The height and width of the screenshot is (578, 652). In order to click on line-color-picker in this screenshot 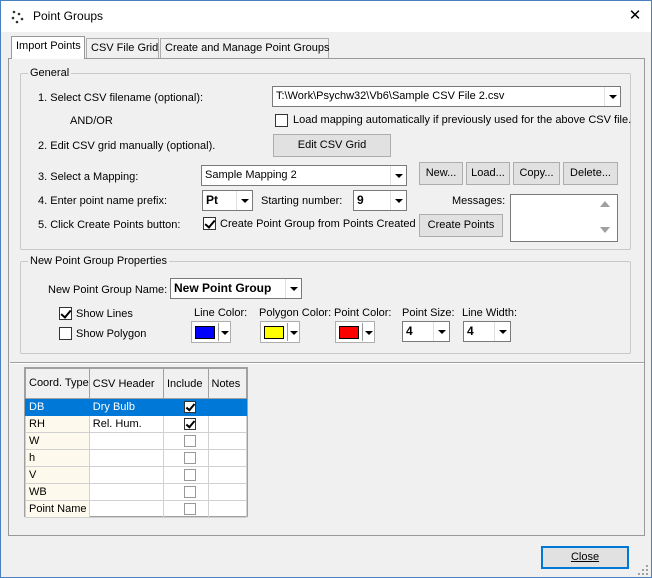, I will do `click(211, 332)`.